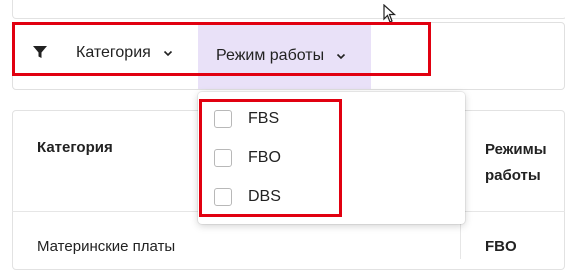 The image size is (565, 270). Describe the element at coordinates (246, 119) in the screenshot. I see `option-fbs: FBS` at that location.